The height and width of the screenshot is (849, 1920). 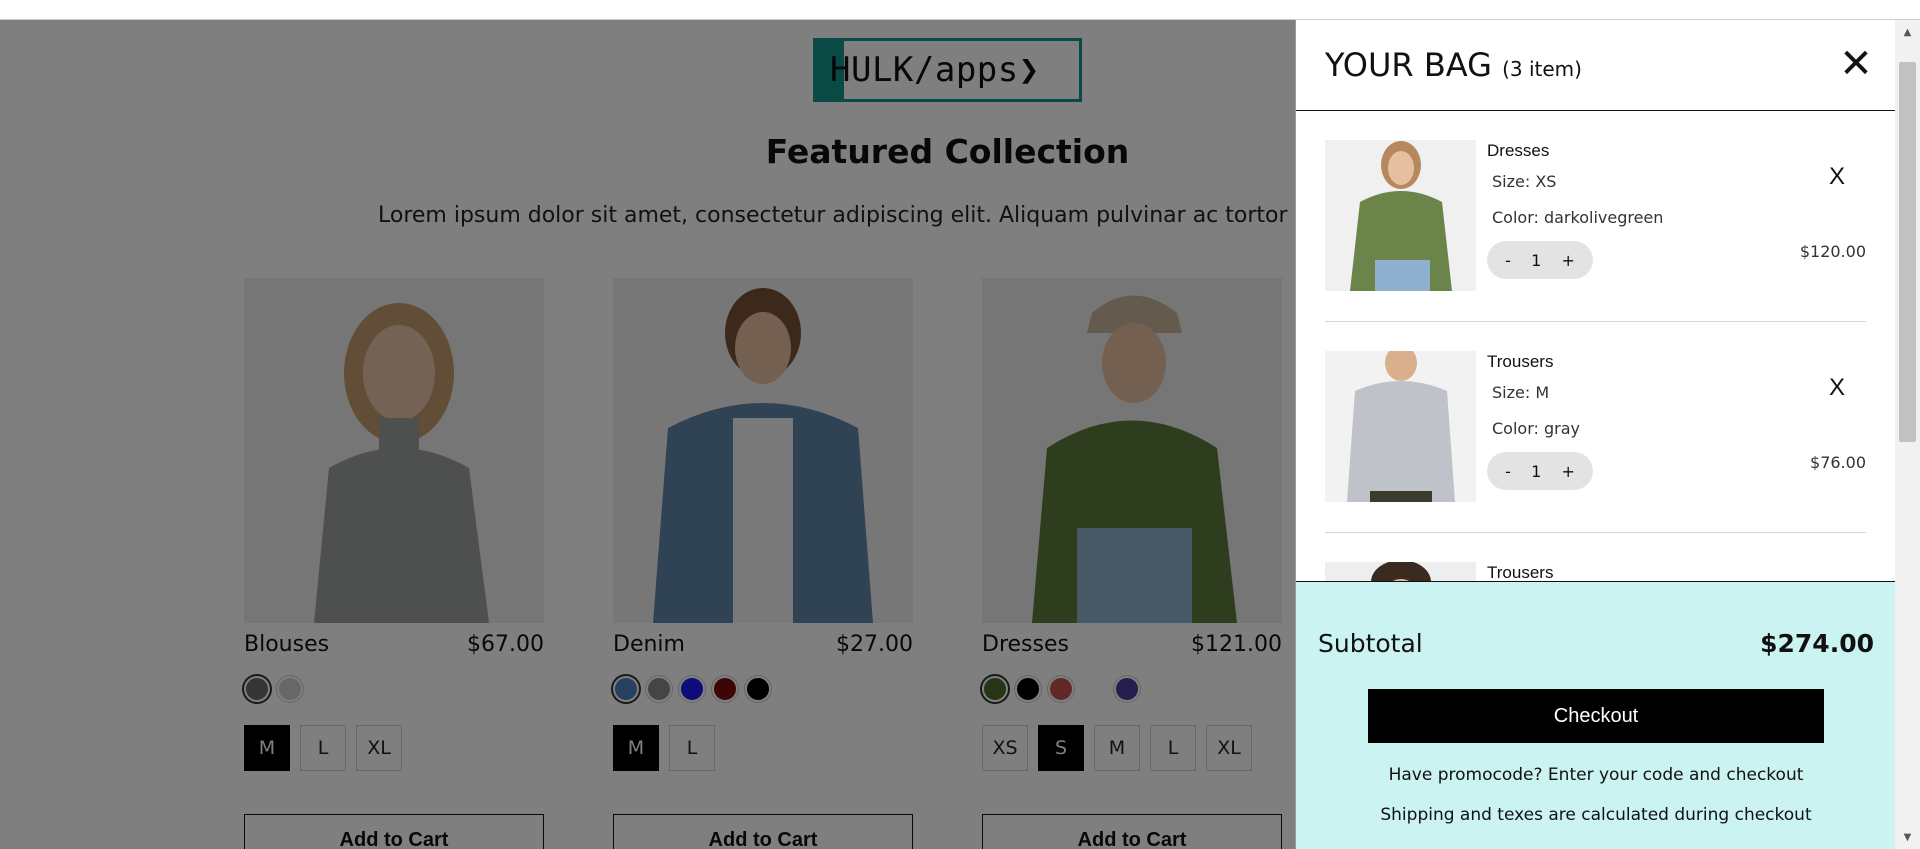 I want to click on cart-item-name: Dresses, so click(x=1518, y=150).